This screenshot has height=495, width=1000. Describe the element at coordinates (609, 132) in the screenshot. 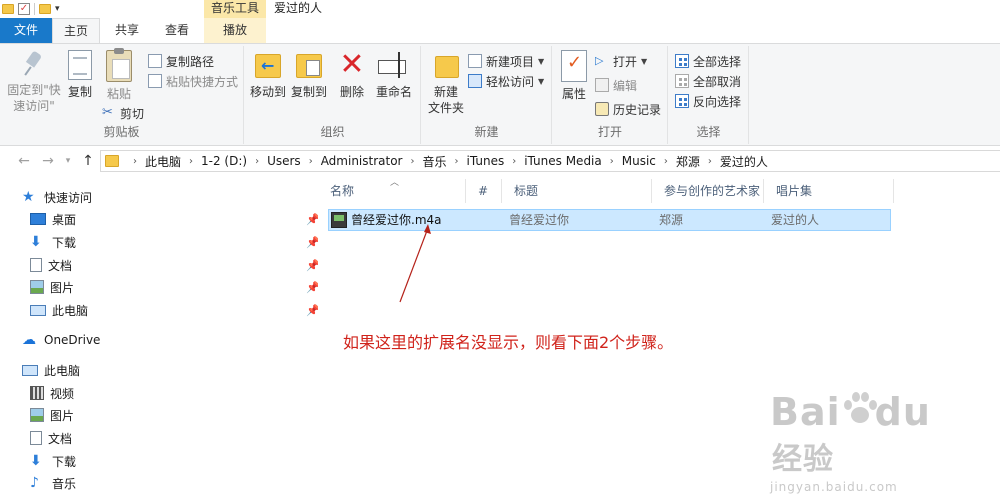

I see `open-group-label: 打开` at that location.